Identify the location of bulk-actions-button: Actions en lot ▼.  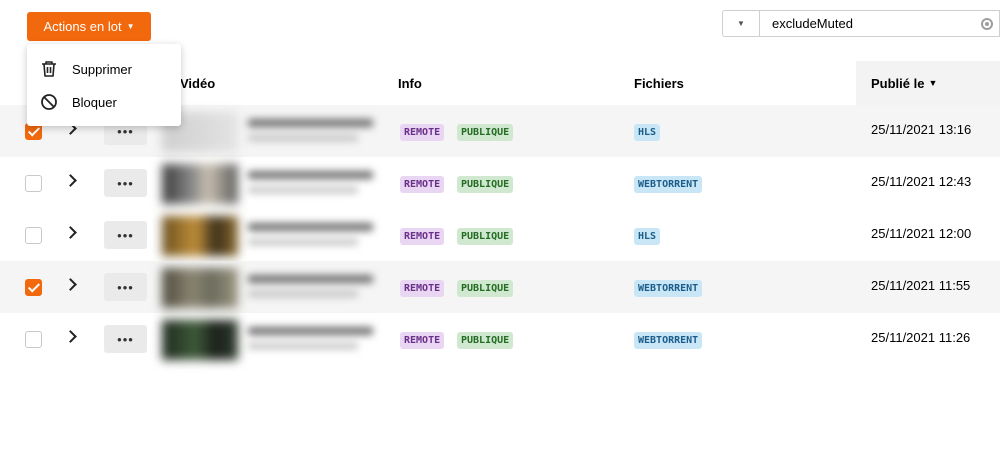
(89, 26).